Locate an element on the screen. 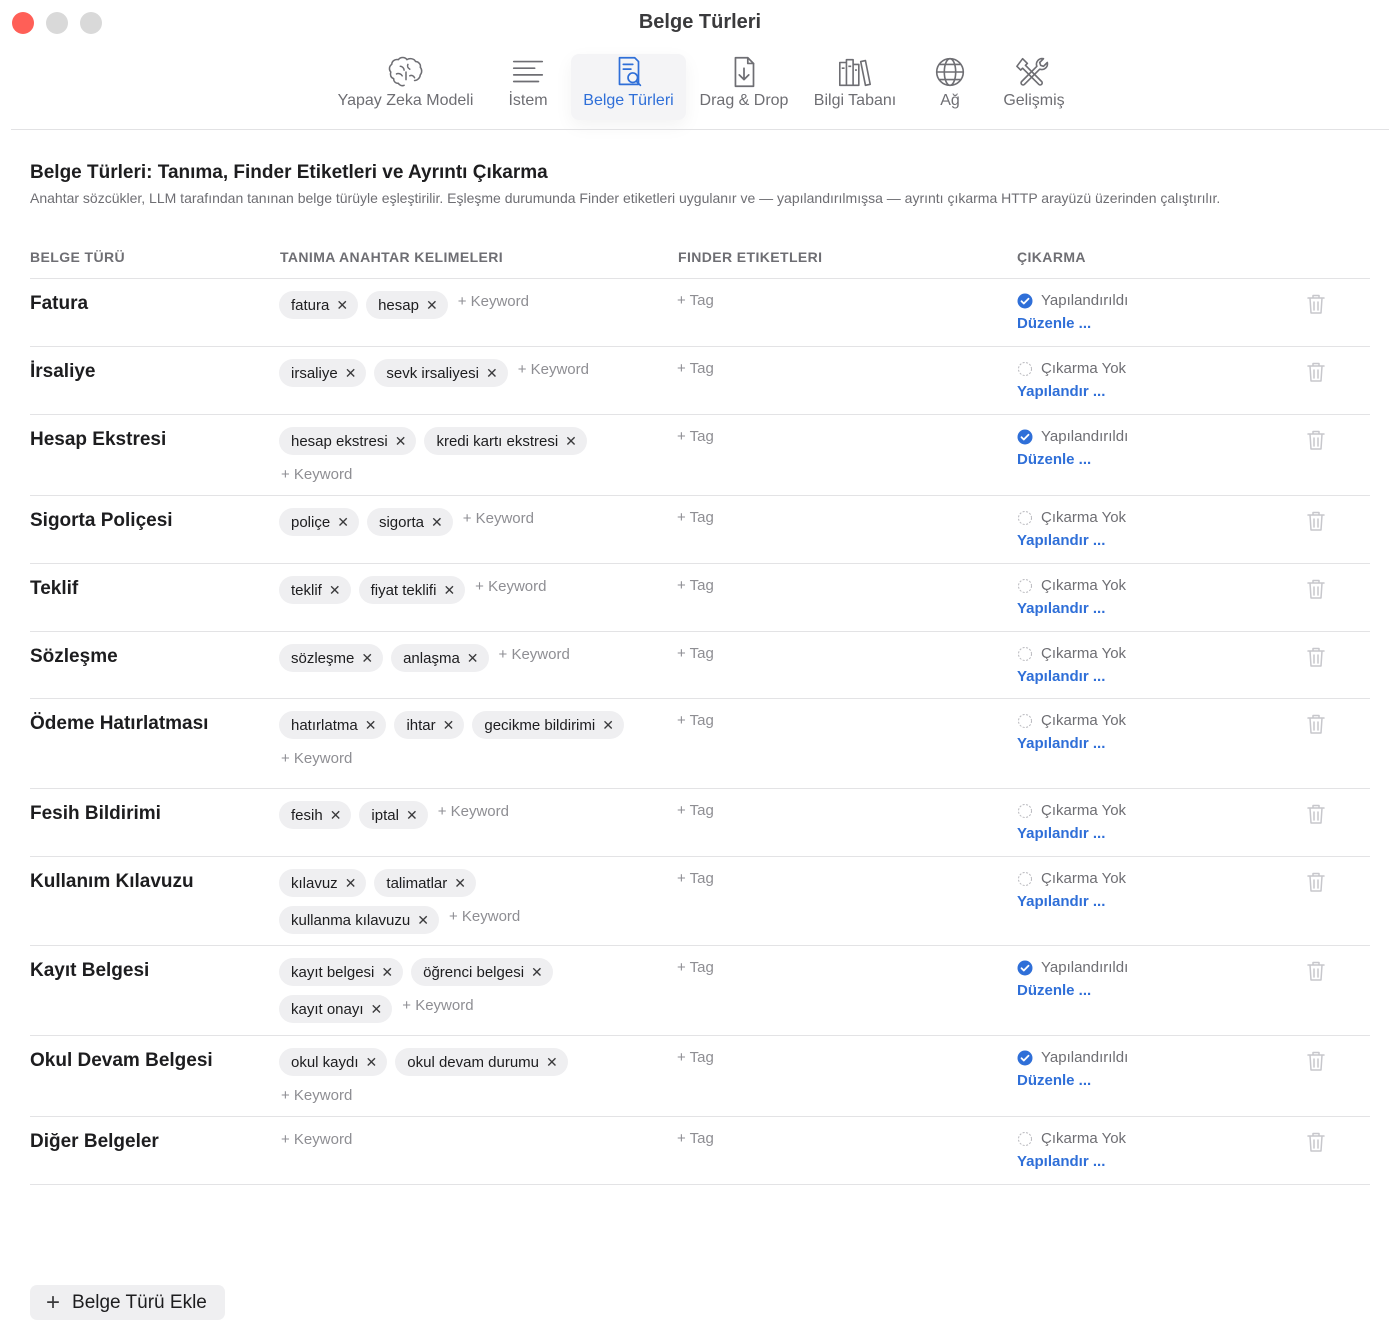 The width and height of the screenshot is (1400, 1338). keyword-chip-label: sigorta is located at coordinates (401, 522).